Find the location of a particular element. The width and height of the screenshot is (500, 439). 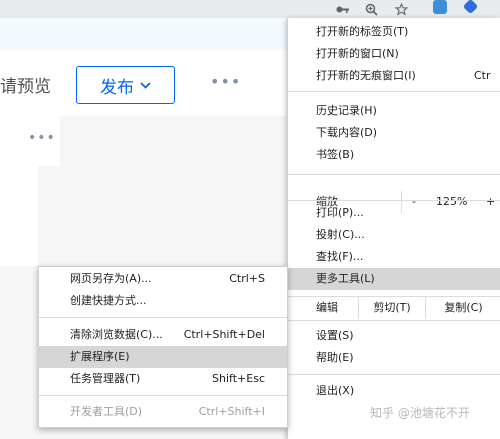

menu-item-label: 下载内容(D) is located at coordinates (347, 132).